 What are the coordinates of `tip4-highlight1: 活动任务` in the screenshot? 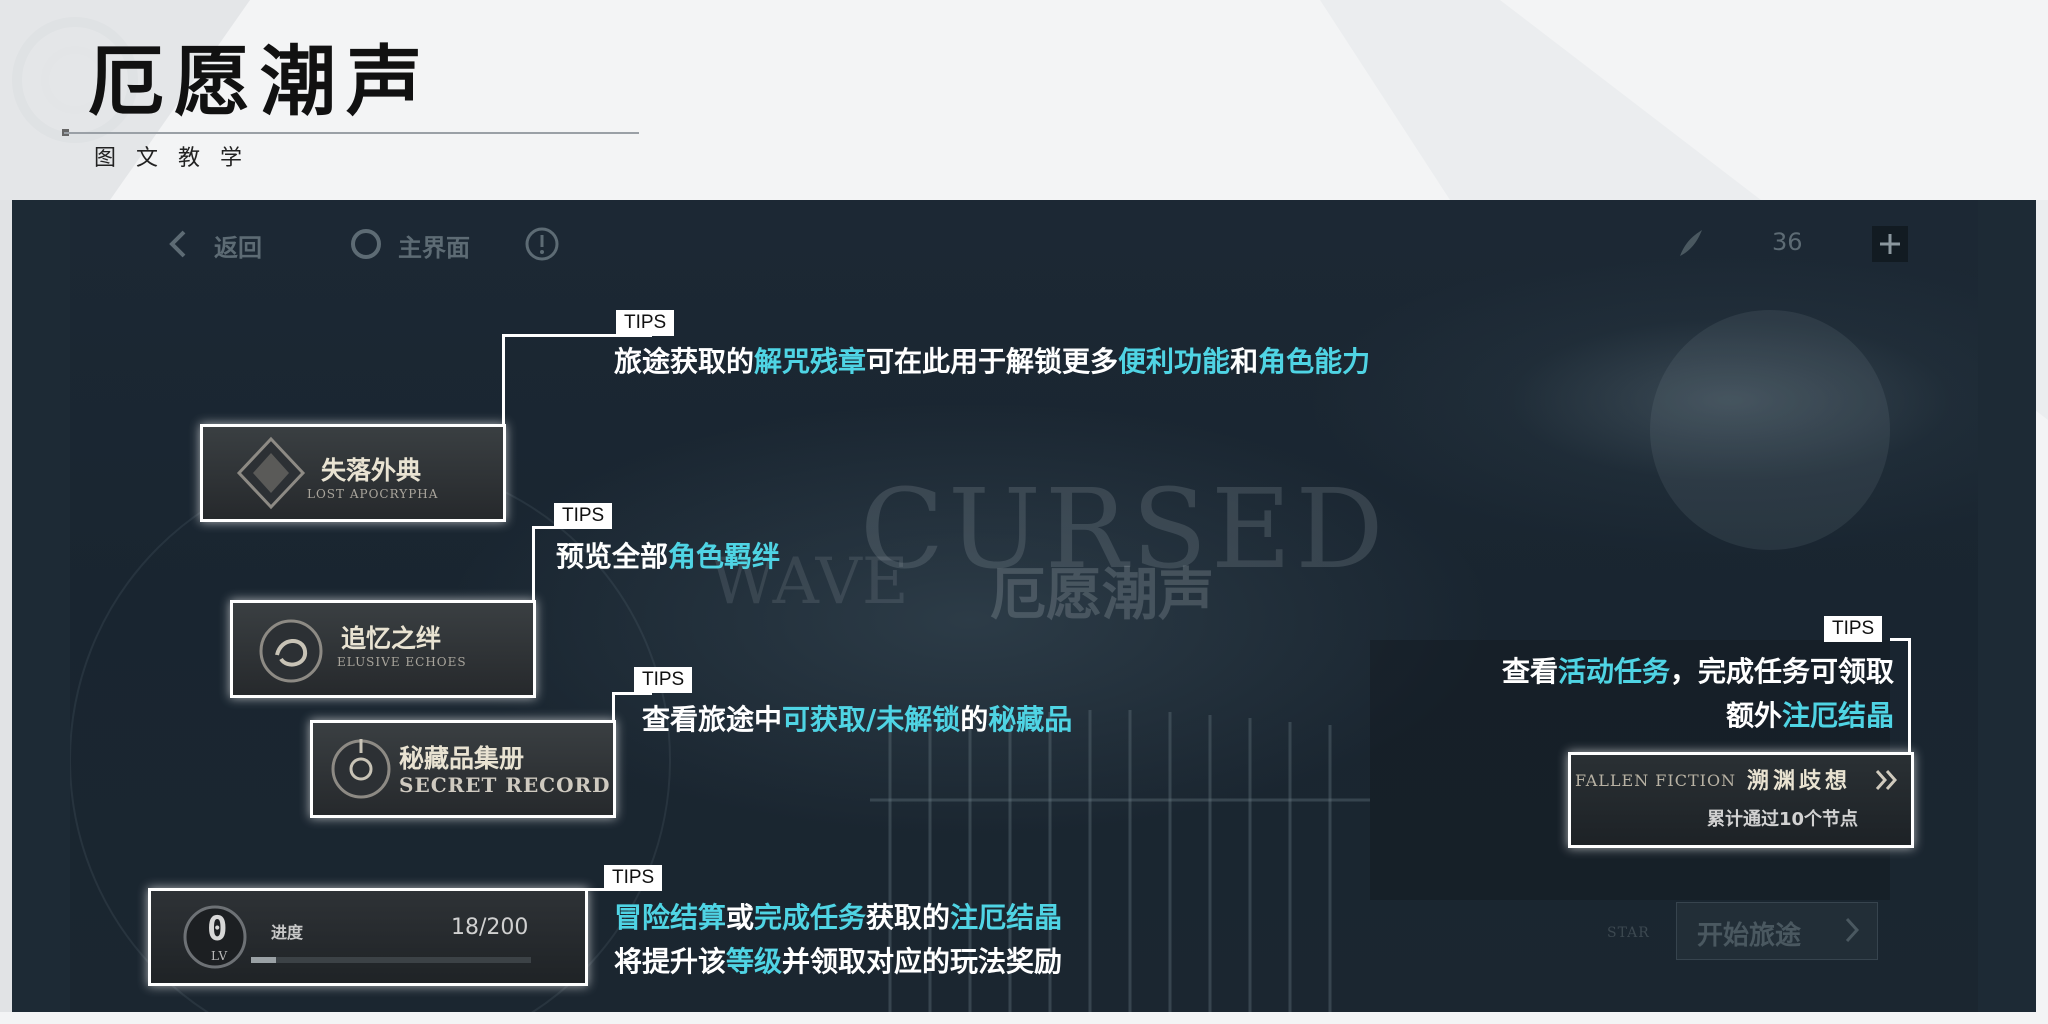 It's located at (1613, 671).